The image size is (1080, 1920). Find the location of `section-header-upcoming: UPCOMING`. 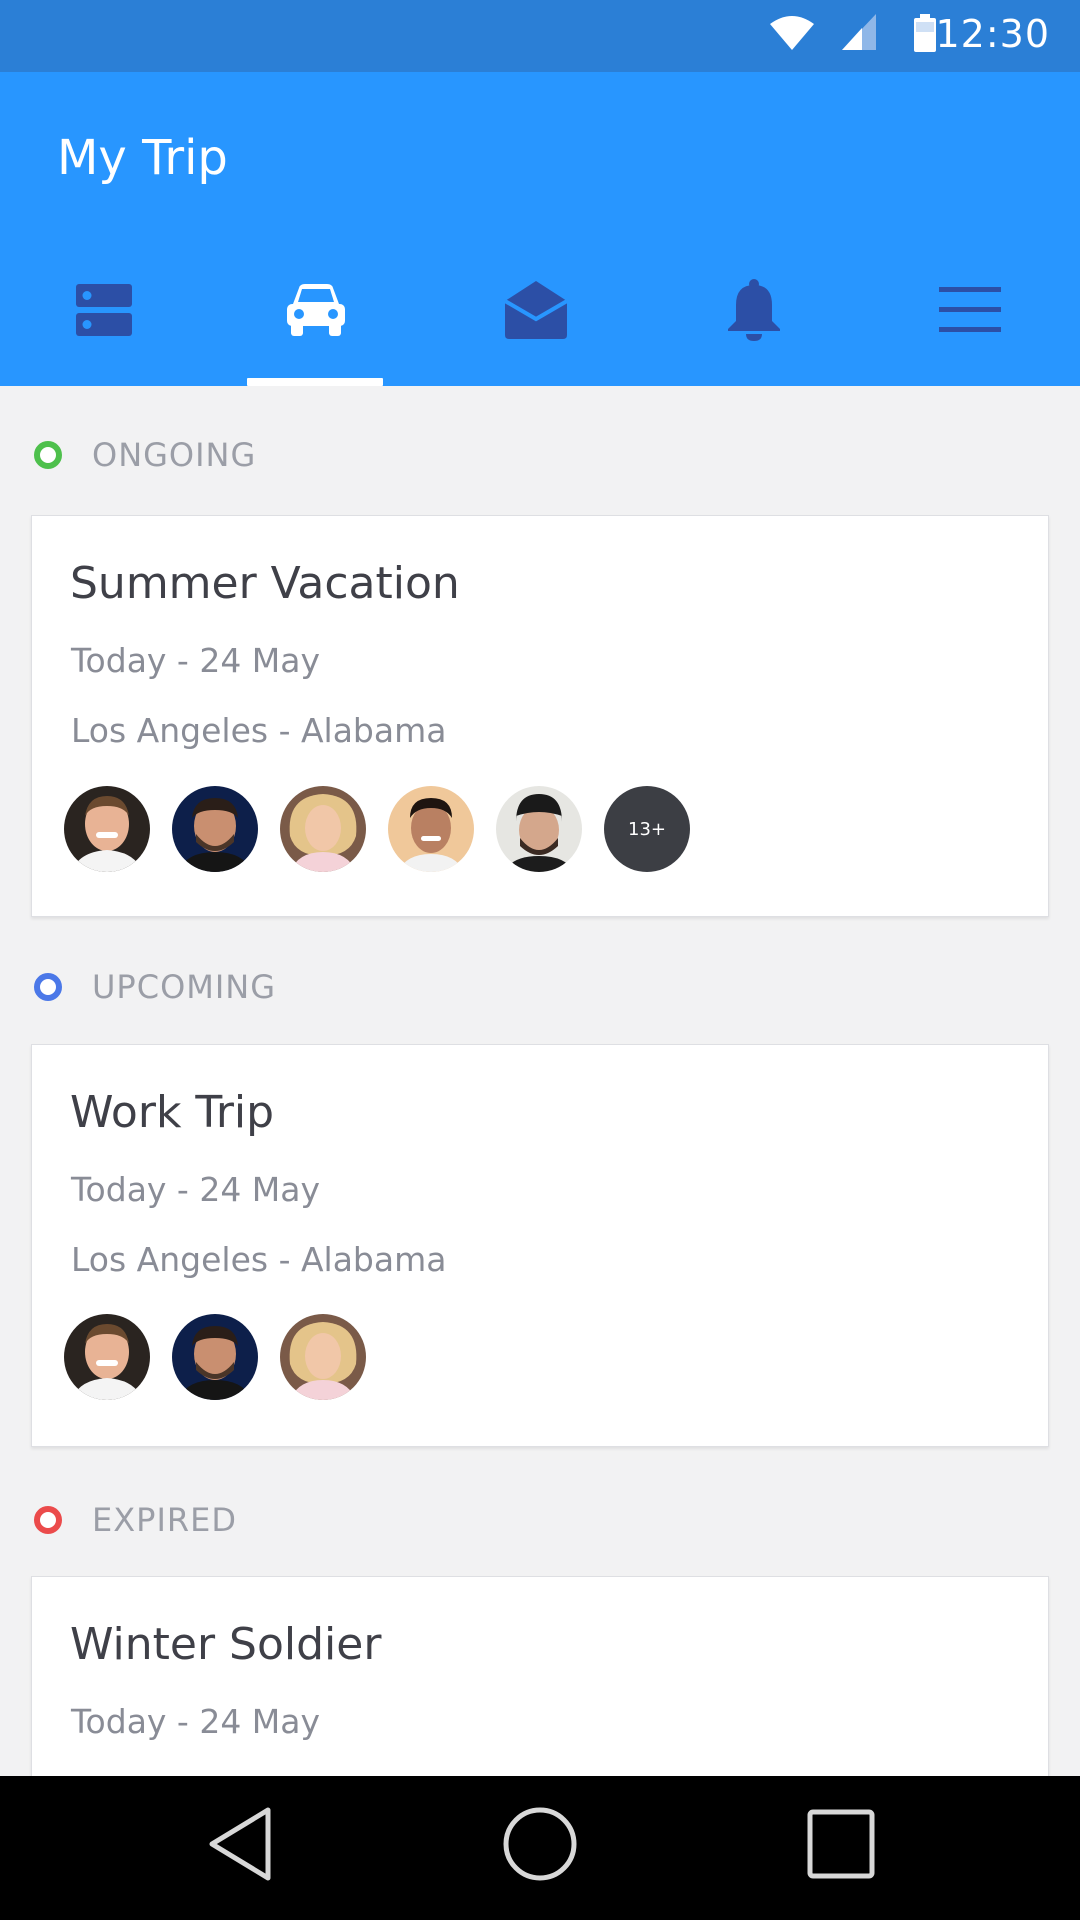

section-header-upcoming: UPCOMING is located at coordinates (155, 987).